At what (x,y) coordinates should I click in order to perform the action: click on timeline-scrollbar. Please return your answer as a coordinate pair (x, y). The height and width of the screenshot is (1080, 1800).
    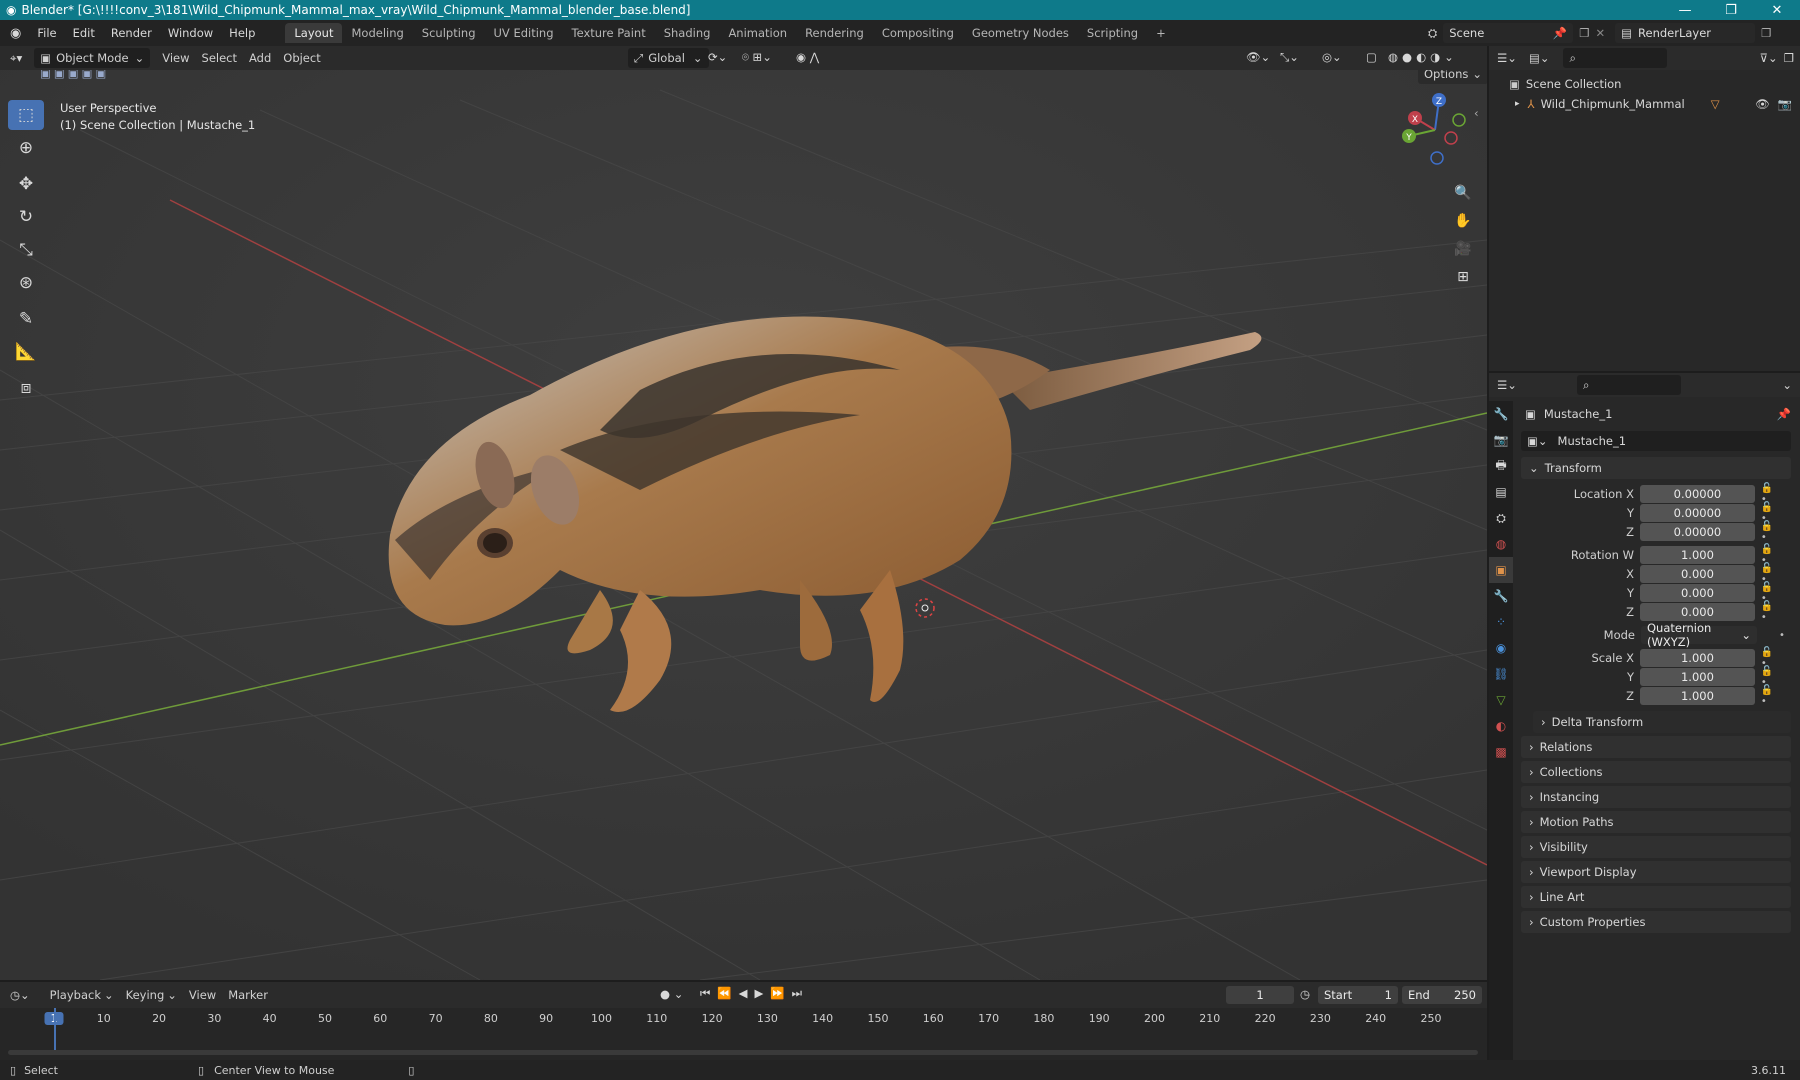
    Looking at the image, I should click on (743, 1052).